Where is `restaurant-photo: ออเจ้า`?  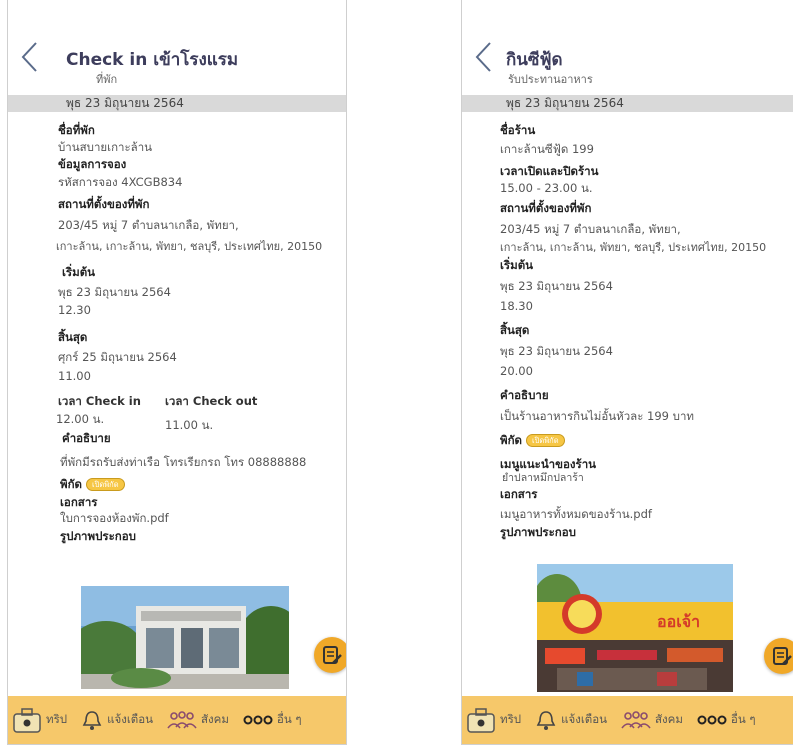
restaurant-photo: ออเจ้า is located at coordinates (635, 628).